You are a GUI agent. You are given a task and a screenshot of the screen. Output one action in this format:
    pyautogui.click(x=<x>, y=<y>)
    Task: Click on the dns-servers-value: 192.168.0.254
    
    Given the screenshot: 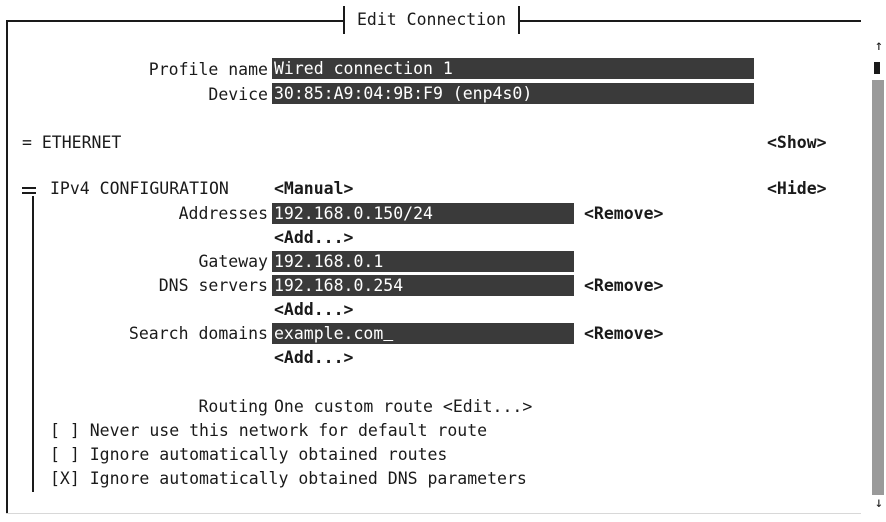 What is the action you would take?
    pyautogui.click(x=339, y=285)
    